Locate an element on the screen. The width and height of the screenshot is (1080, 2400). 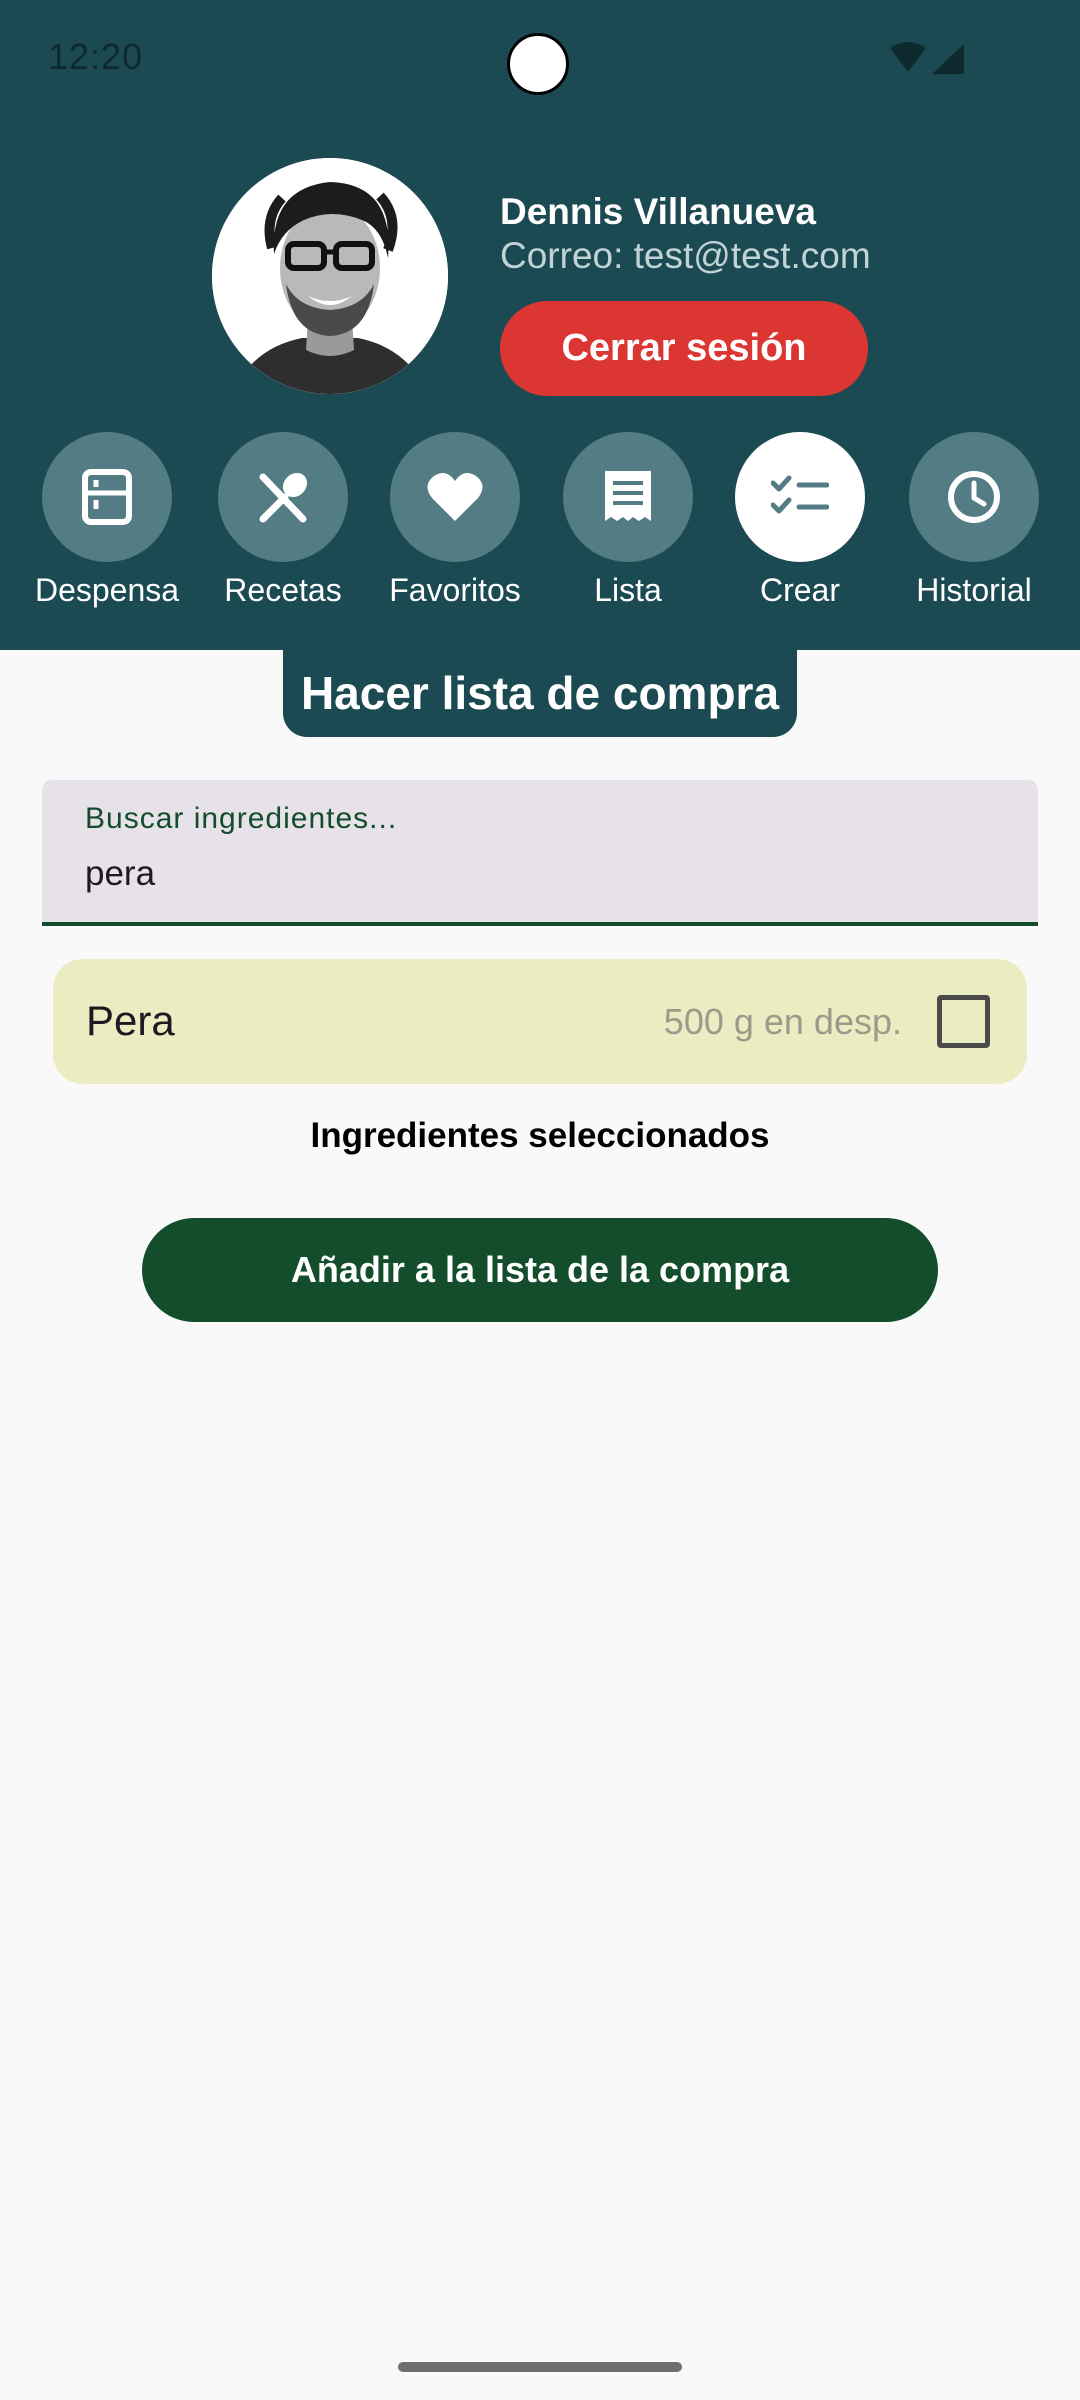
status-icons is located at coordinates (927, 58).